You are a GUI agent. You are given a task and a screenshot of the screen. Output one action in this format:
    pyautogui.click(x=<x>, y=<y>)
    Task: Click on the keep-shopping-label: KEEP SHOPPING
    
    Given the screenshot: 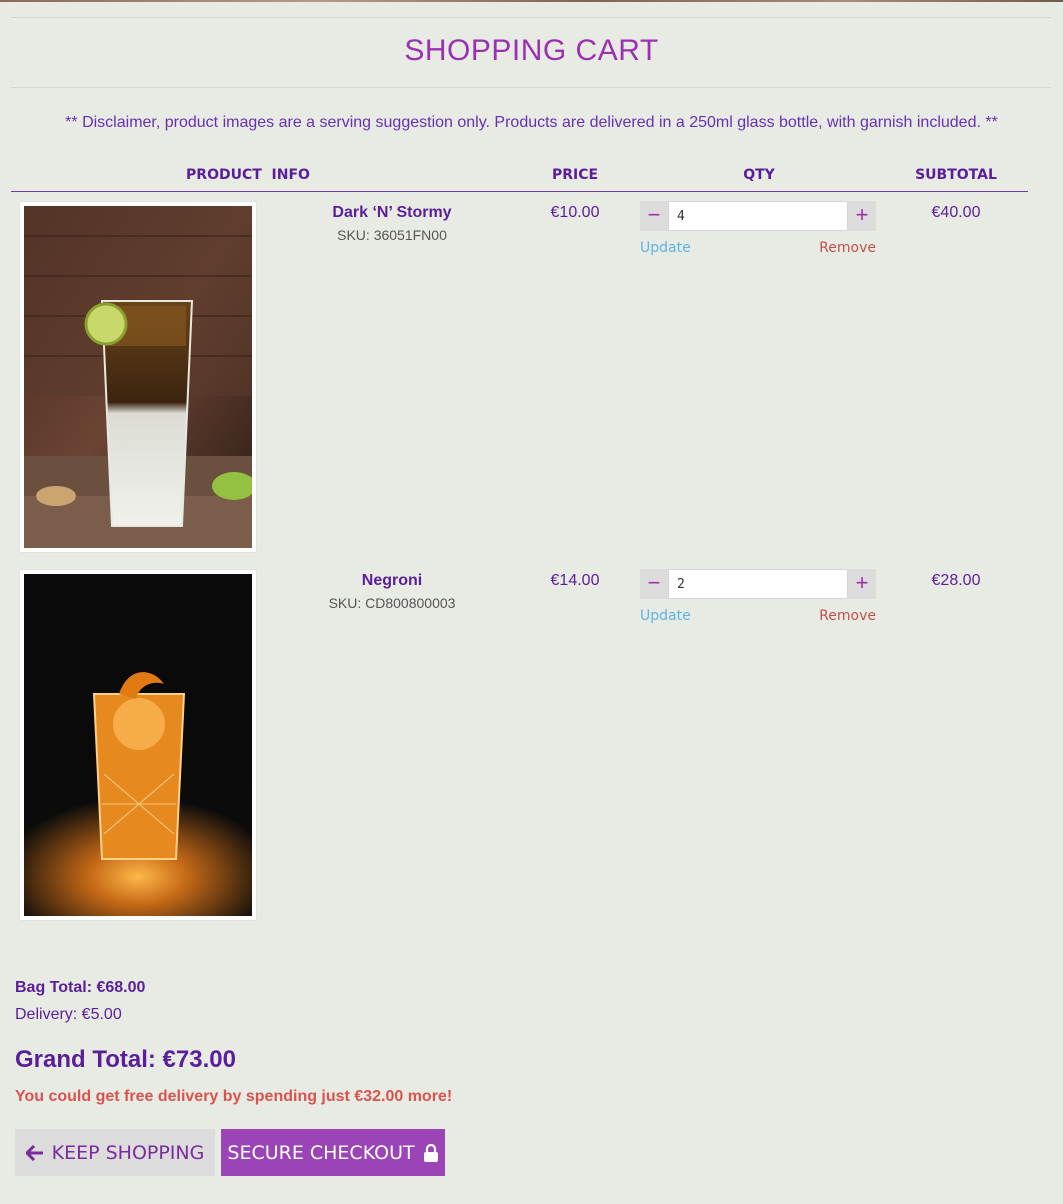 What is the action you would take?
    pyautogui.click(x=128, y=1152)
    